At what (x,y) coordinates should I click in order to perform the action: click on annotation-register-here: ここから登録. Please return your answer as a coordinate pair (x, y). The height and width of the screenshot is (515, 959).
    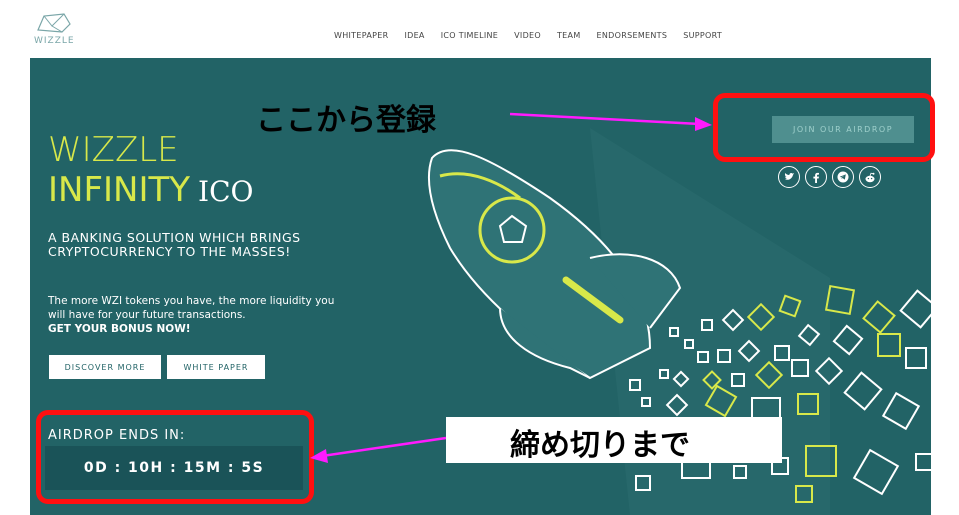
    Looking at the image, I should click on (346, 120).